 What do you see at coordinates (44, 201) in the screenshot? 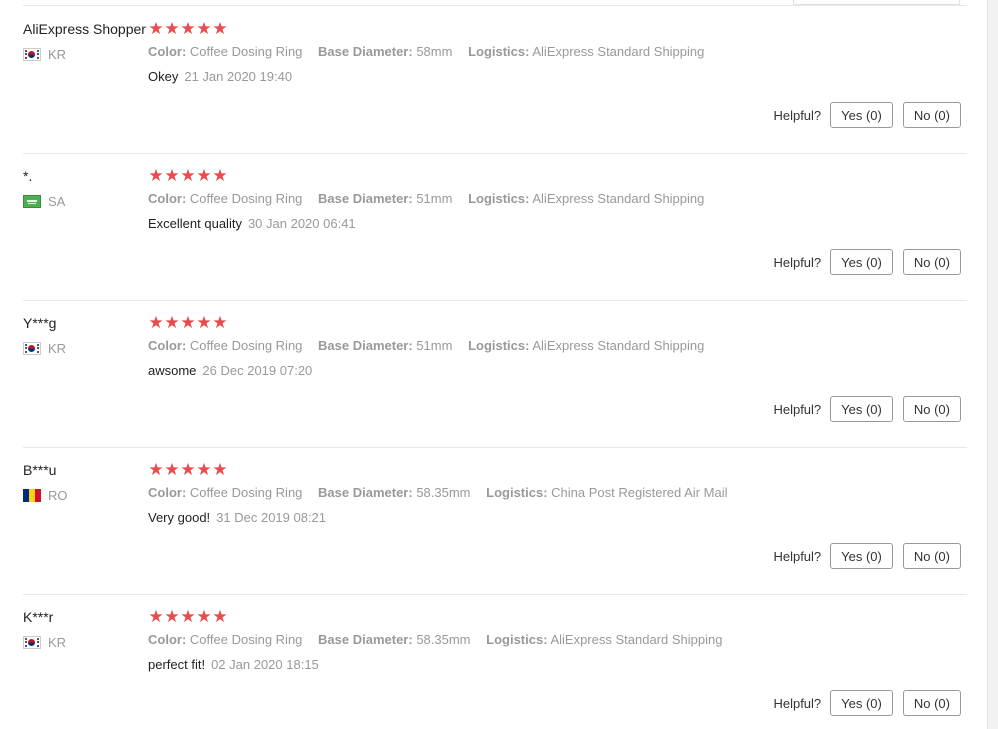
I see `buyer-country: SA` at bounding box center [44, 201].